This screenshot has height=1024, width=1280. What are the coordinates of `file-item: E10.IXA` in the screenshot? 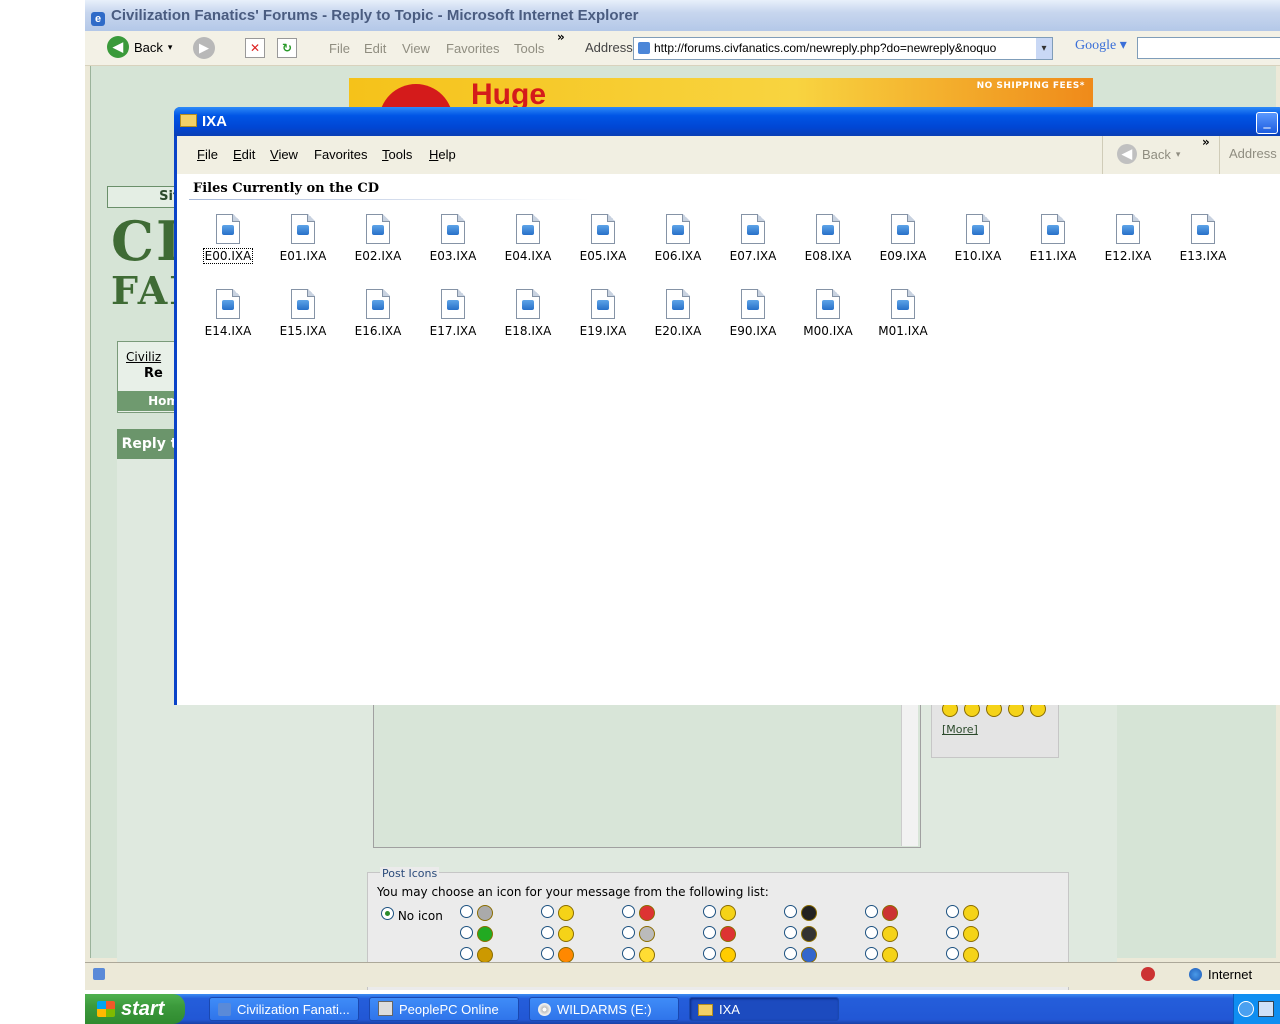 It's located at (978, 238).